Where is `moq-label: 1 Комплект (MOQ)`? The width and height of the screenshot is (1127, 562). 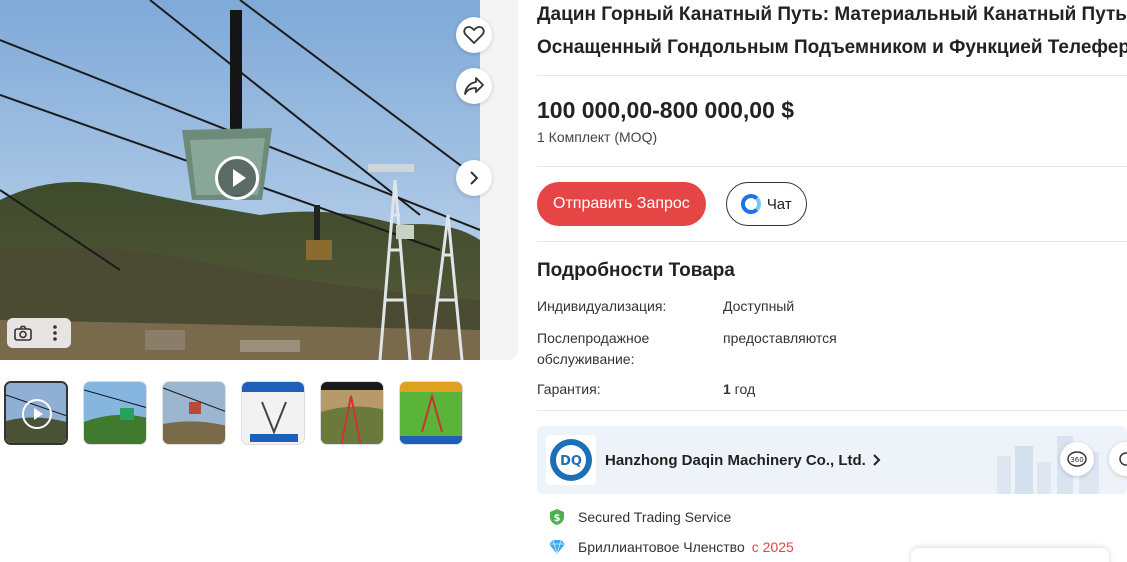
moq-label: 1 Комплект (MOQ) is located at coordinates (597, 137).